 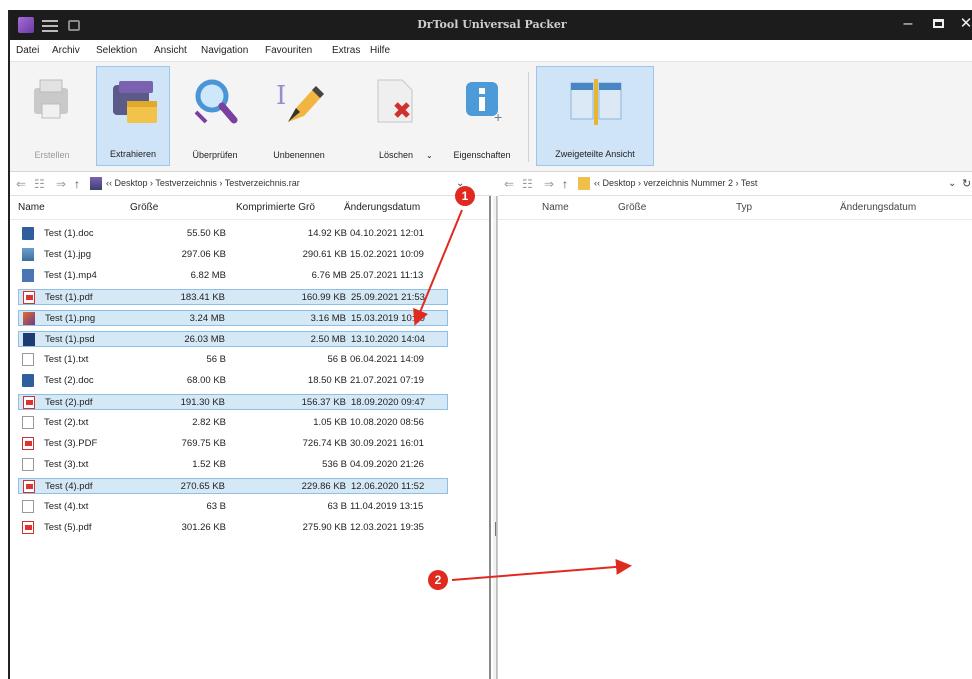 What do you see at coordinates (327, 380) in the screenshot?
I see `file-compressed-size: 18.50 KB` at bounding box center [327, 380].